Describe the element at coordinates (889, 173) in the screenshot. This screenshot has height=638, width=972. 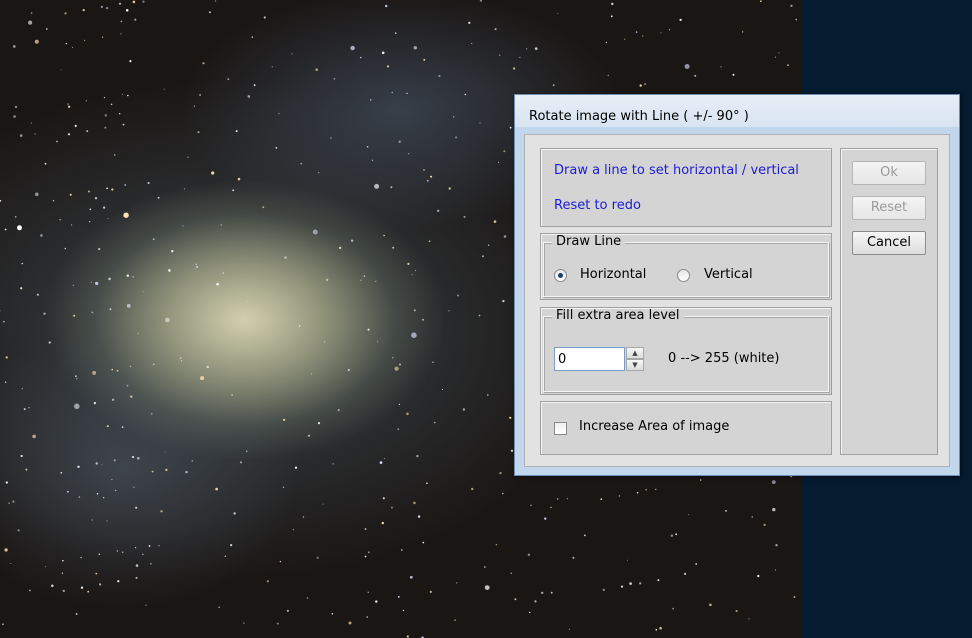
I see `ok-button: Ok` at that location.